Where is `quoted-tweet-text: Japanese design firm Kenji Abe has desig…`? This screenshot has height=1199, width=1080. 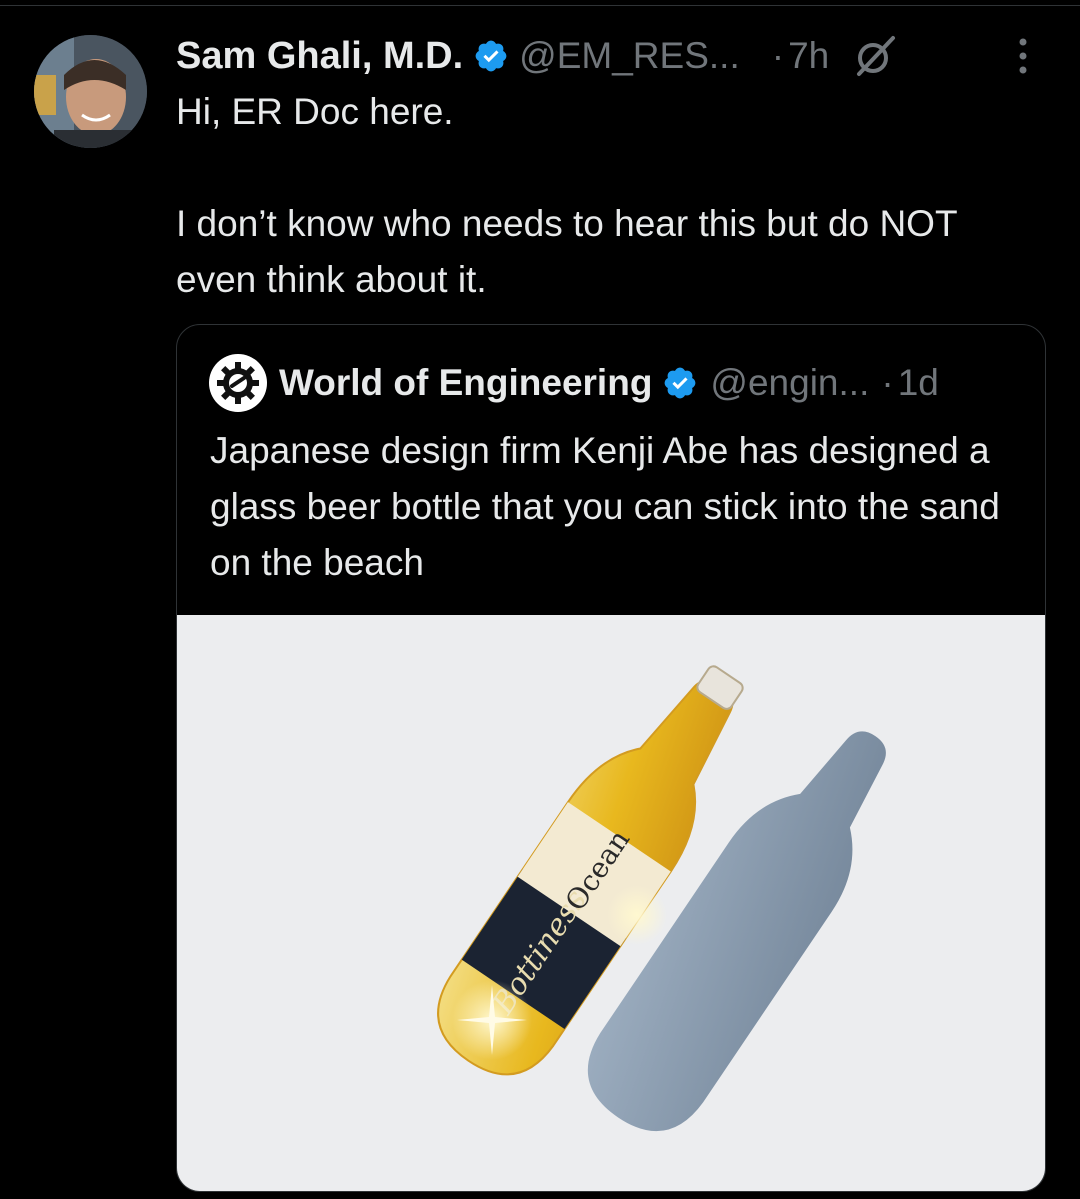 quoted-tweet-text: Japanese design firm Kenji Abe has desig… is located at coordinates (605, 506).